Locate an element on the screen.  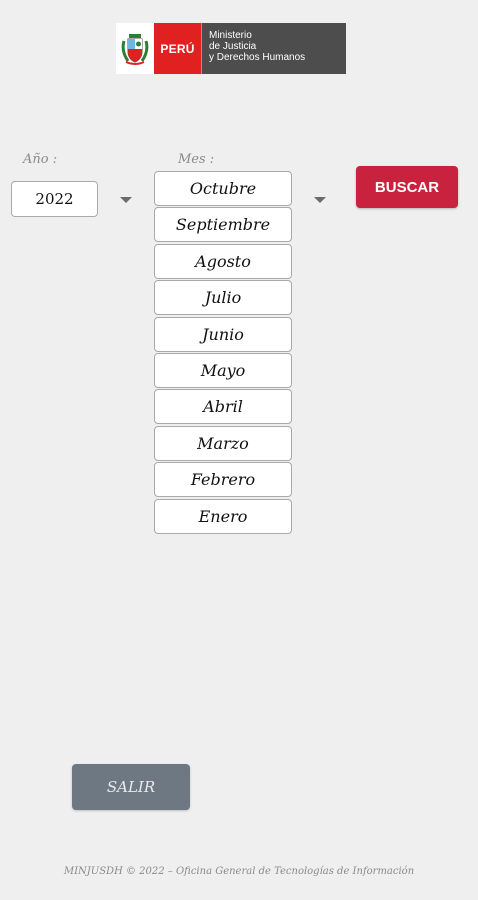
month-option: Febrero is located at coordinates (223, 480).